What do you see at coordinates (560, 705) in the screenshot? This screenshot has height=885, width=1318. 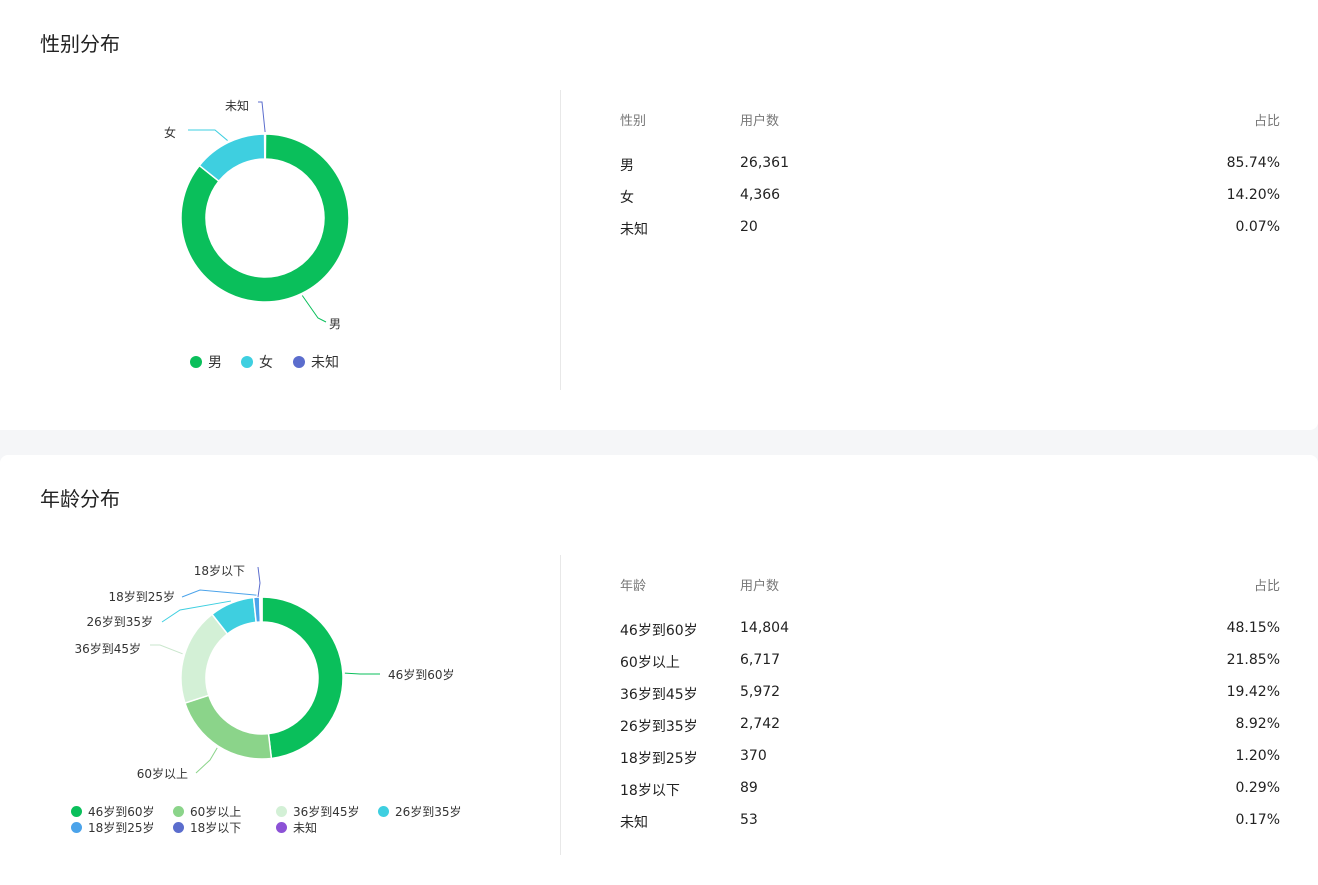 I see `age-divider` at bounding box center [560, 705].